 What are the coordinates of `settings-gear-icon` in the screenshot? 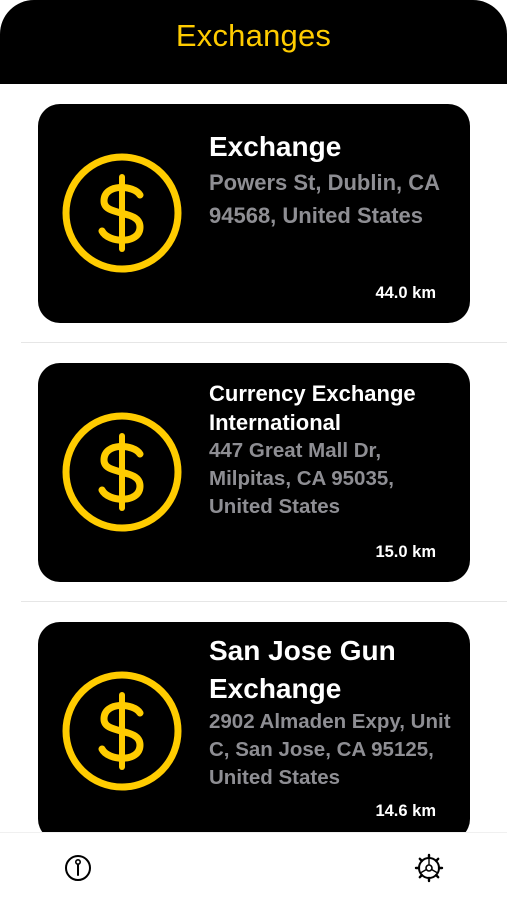 It's located at (429, 868).